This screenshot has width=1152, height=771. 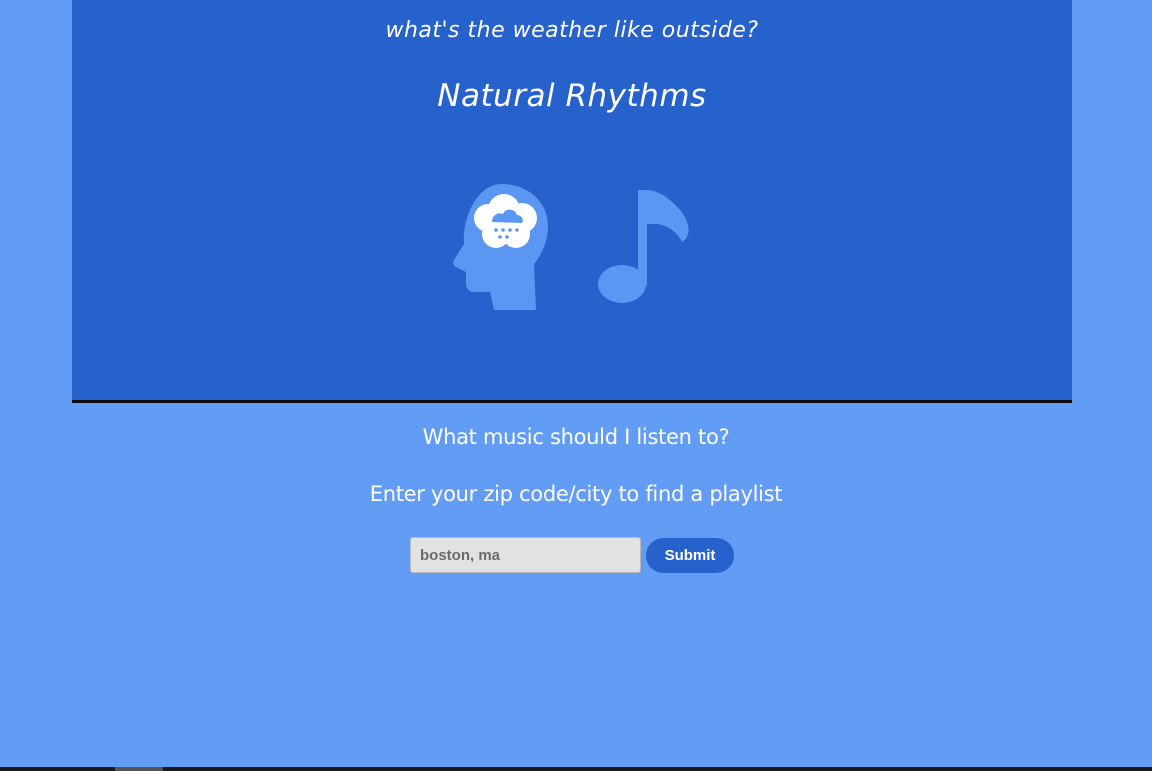 What do you see at coordinates (690, 555) in the screenshot?
I see `submit-button: Submit` at bounding box center [690, 555].